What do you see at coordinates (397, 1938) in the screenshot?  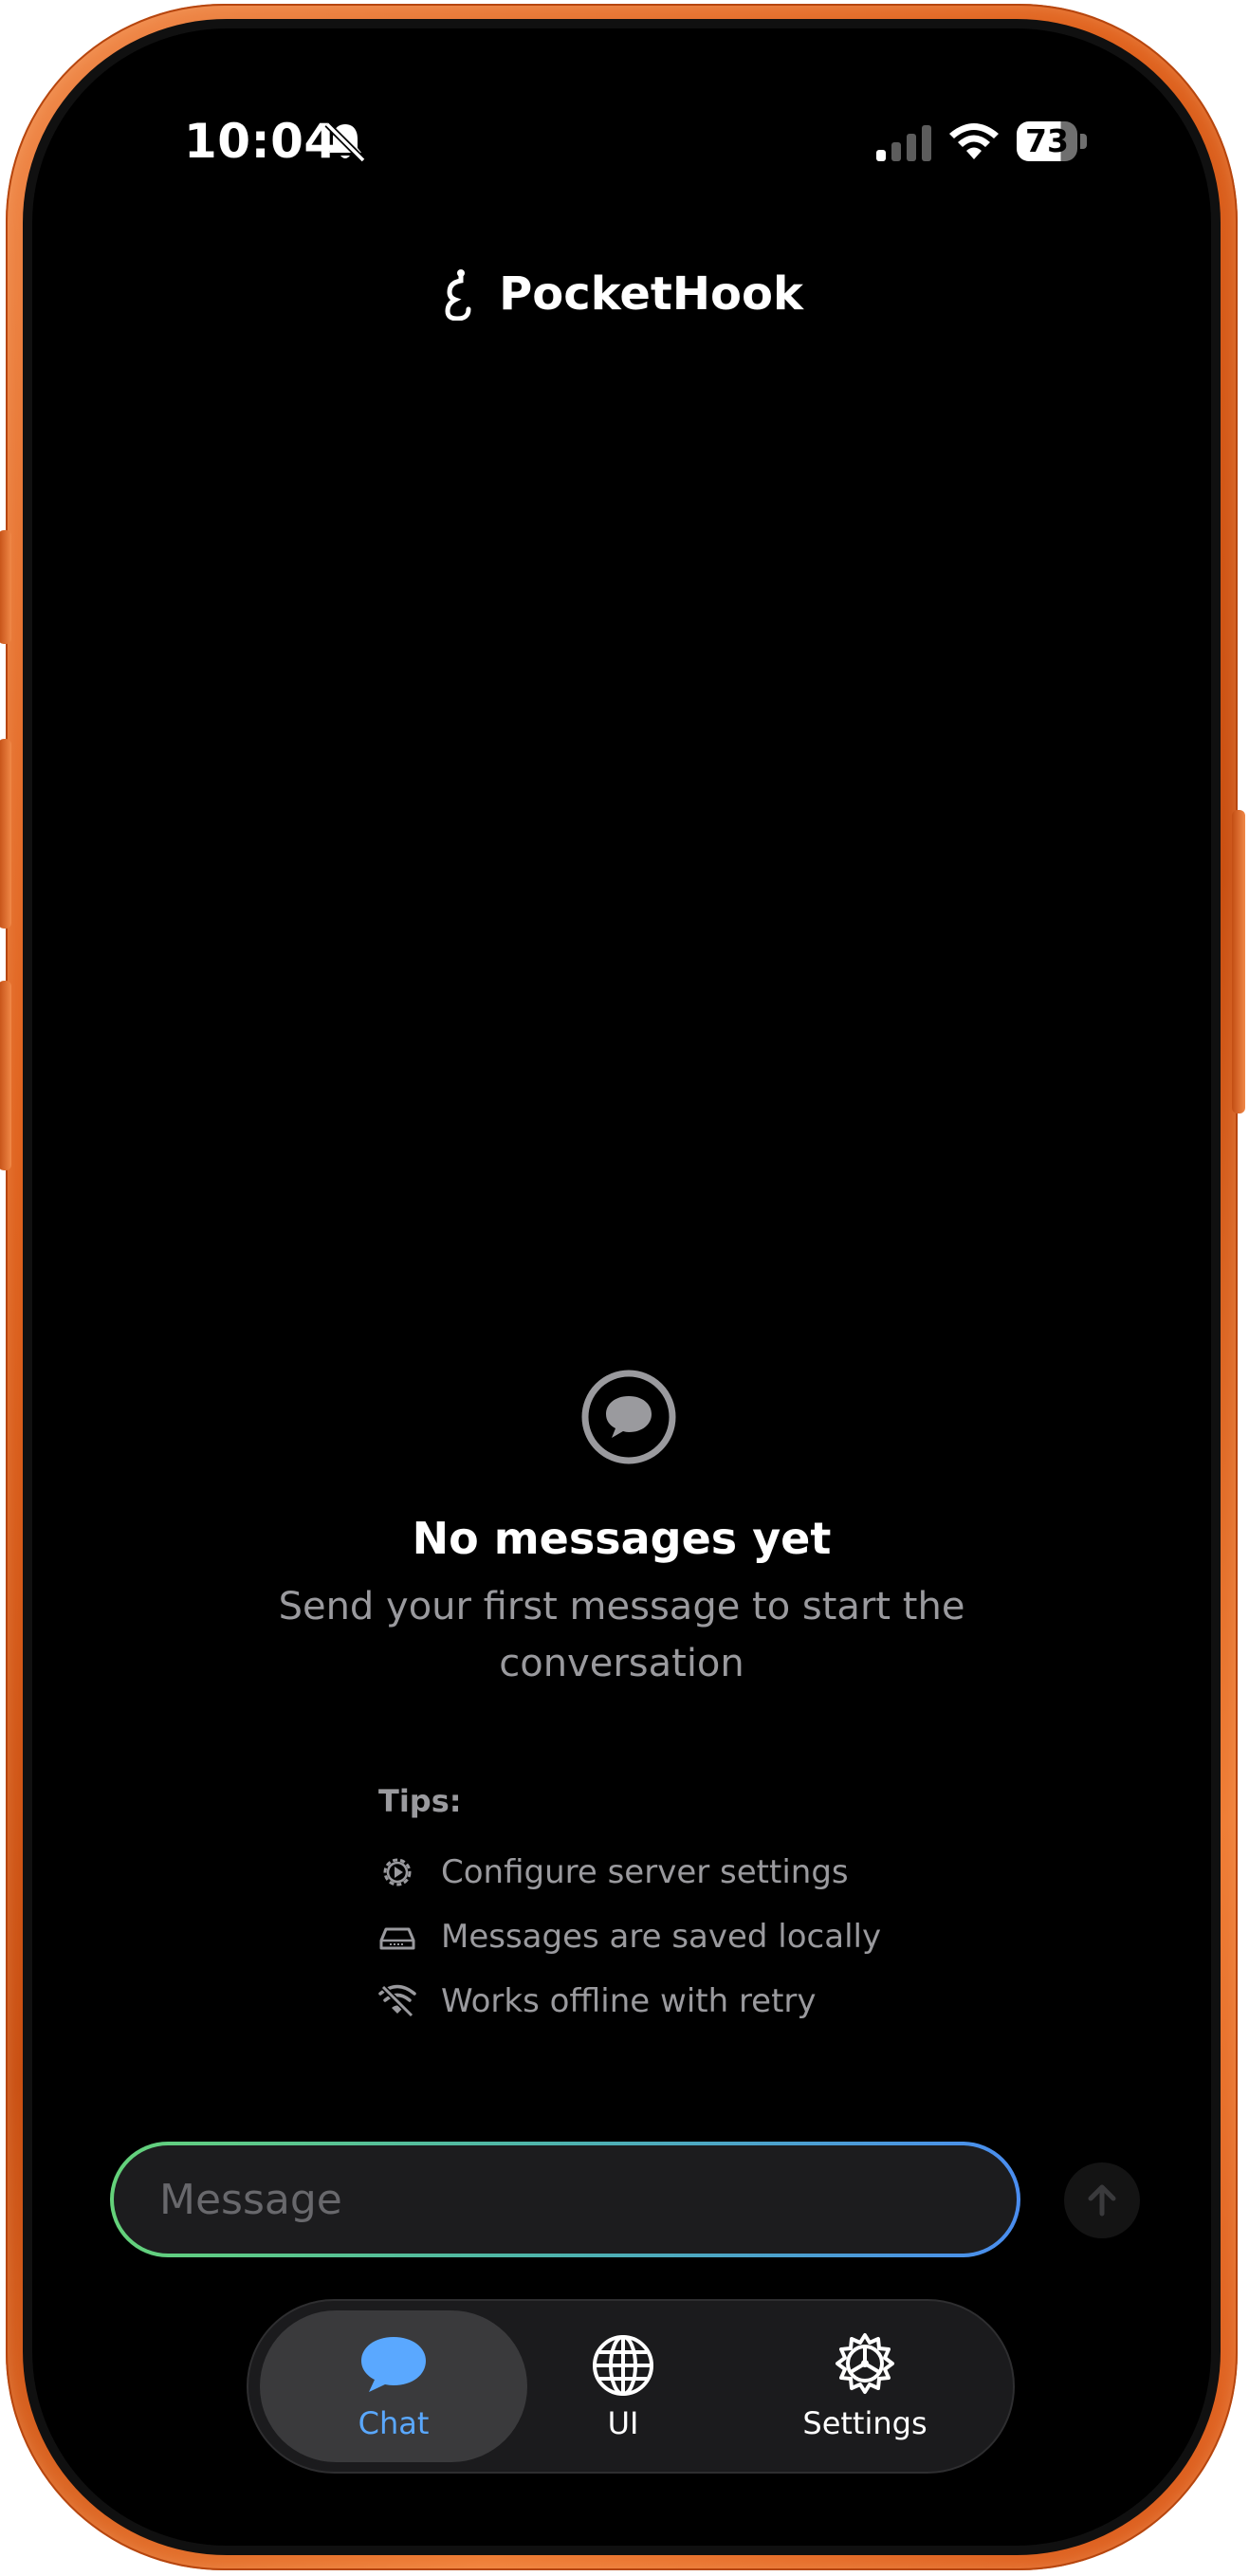 I see `storage-icon` at bounding box center [397, 1938].